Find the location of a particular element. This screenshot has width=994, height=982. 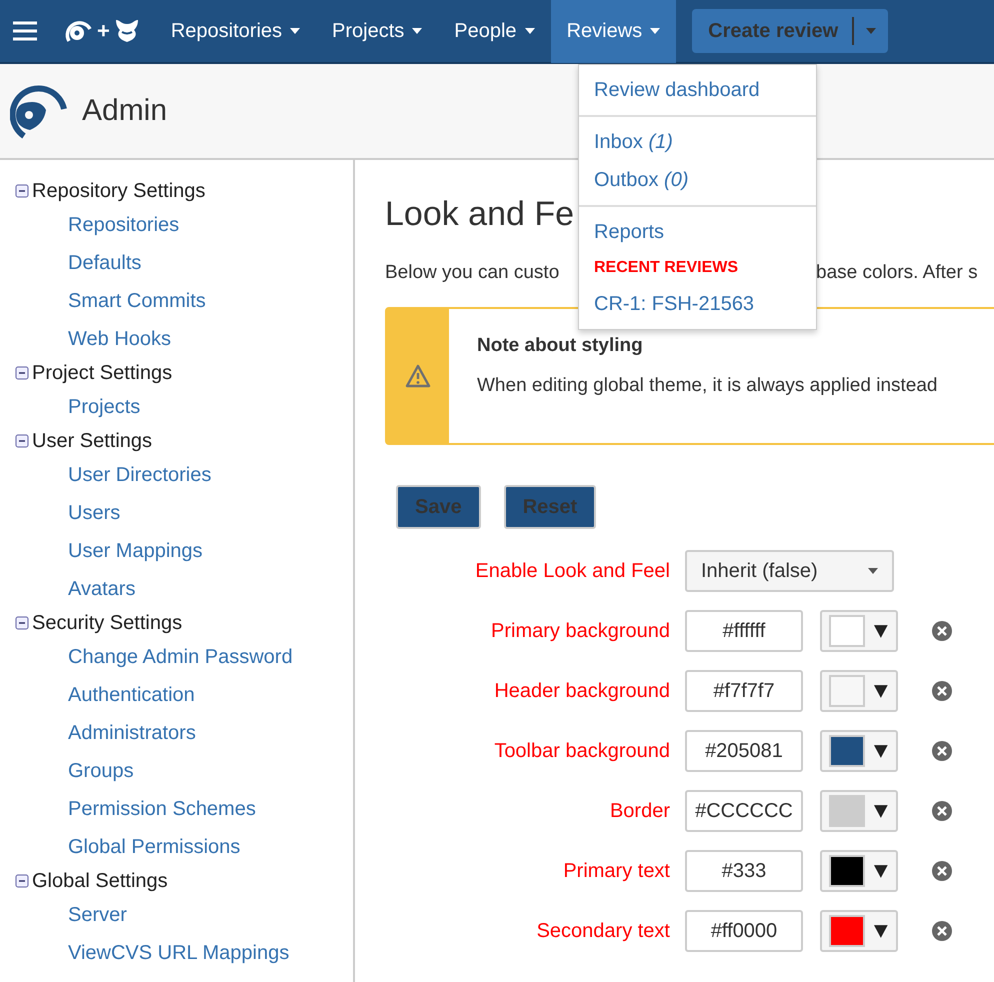

field-label: Header background is located at coordinates (582, 691).